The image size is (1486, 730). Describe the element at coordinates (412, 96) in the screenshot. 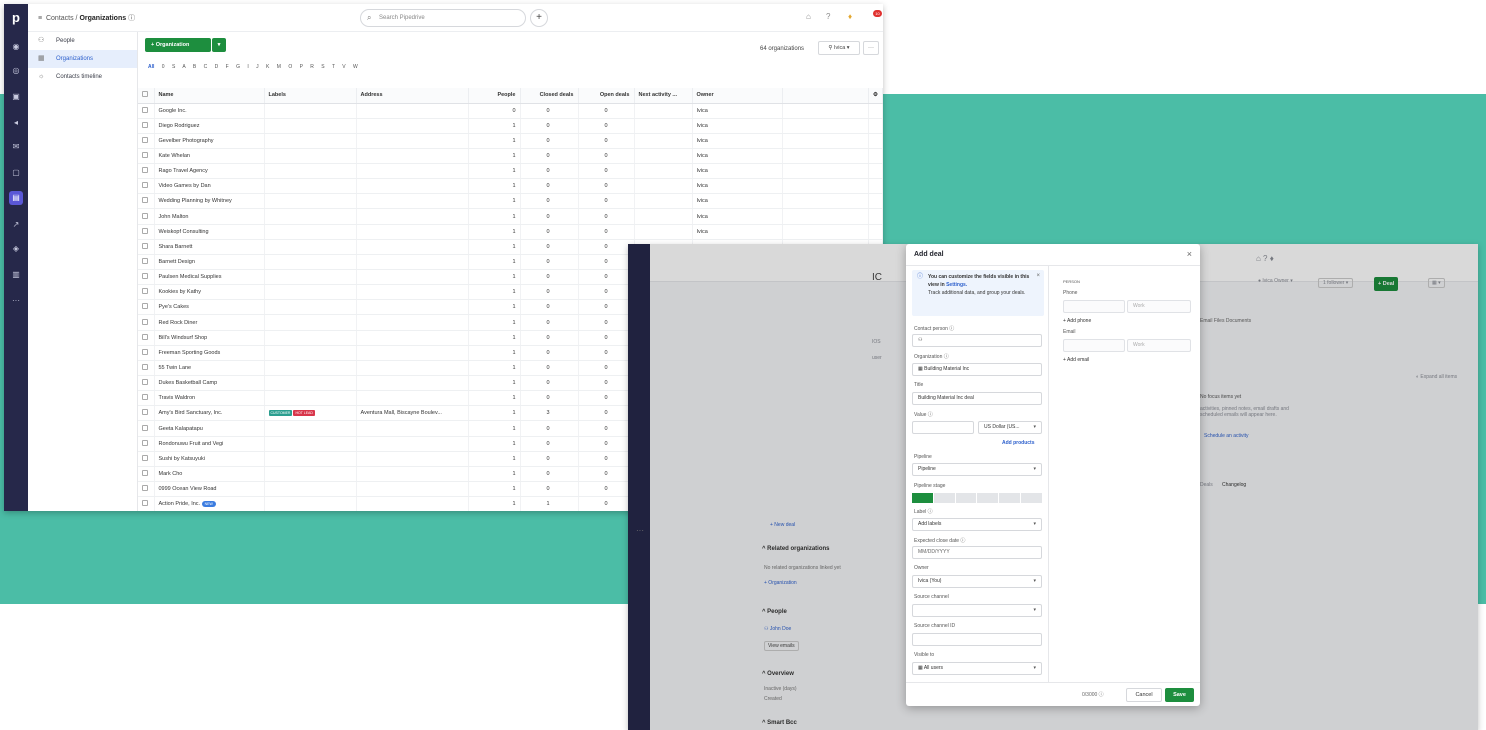

I see `column-header: Address` at that location.